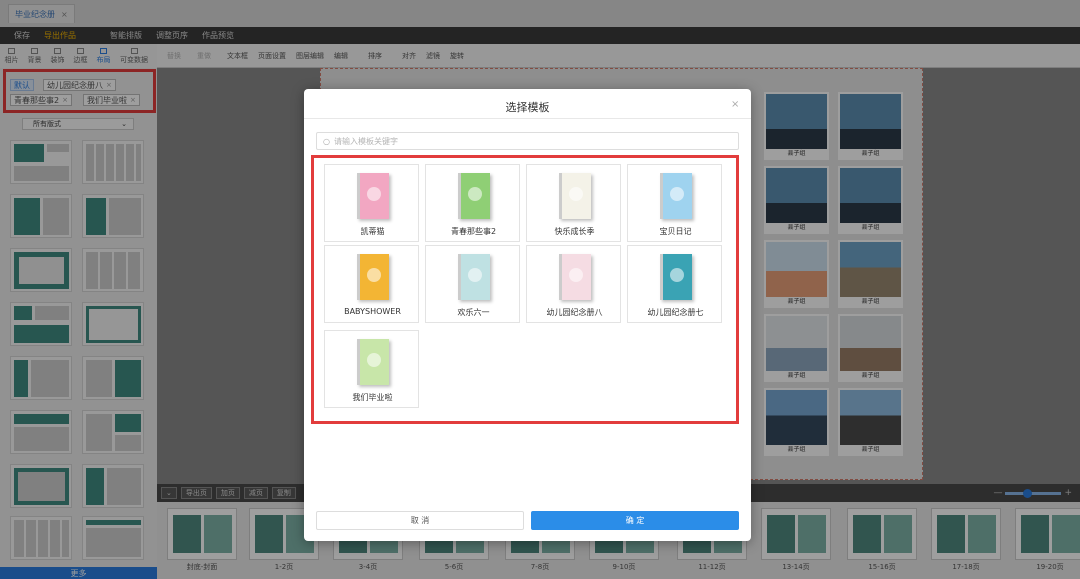  I want to click on template-card: 我们毕业啦, so click(371, 369).